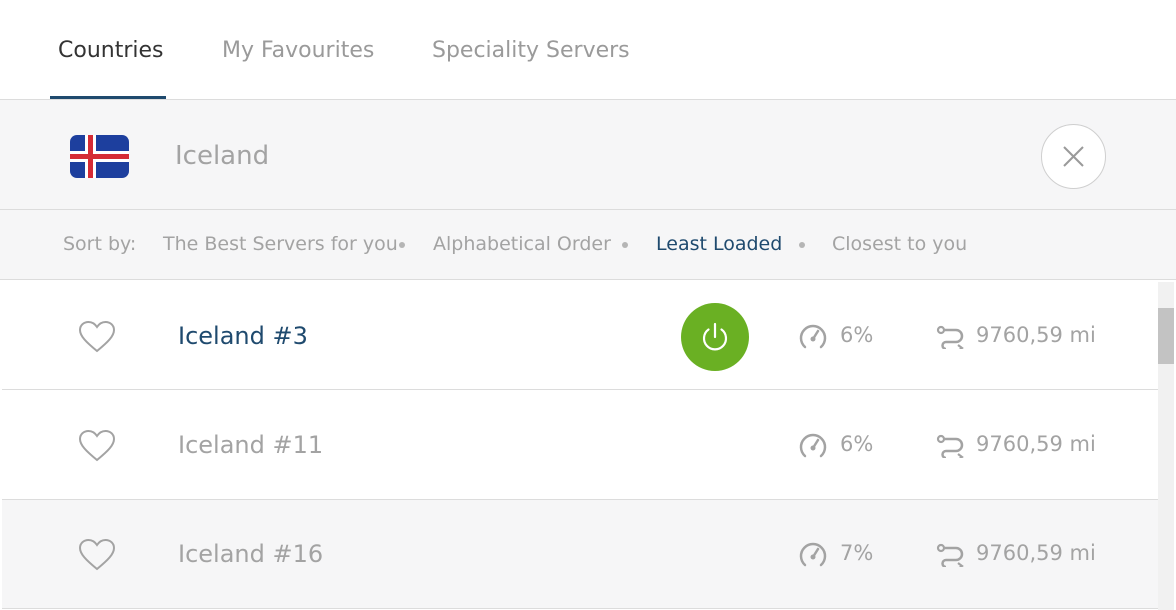  Describe the element at coordinates (522, 244) in the screenshot. I see `sort-option-alphabetical: Alphabetical Order` at that location.